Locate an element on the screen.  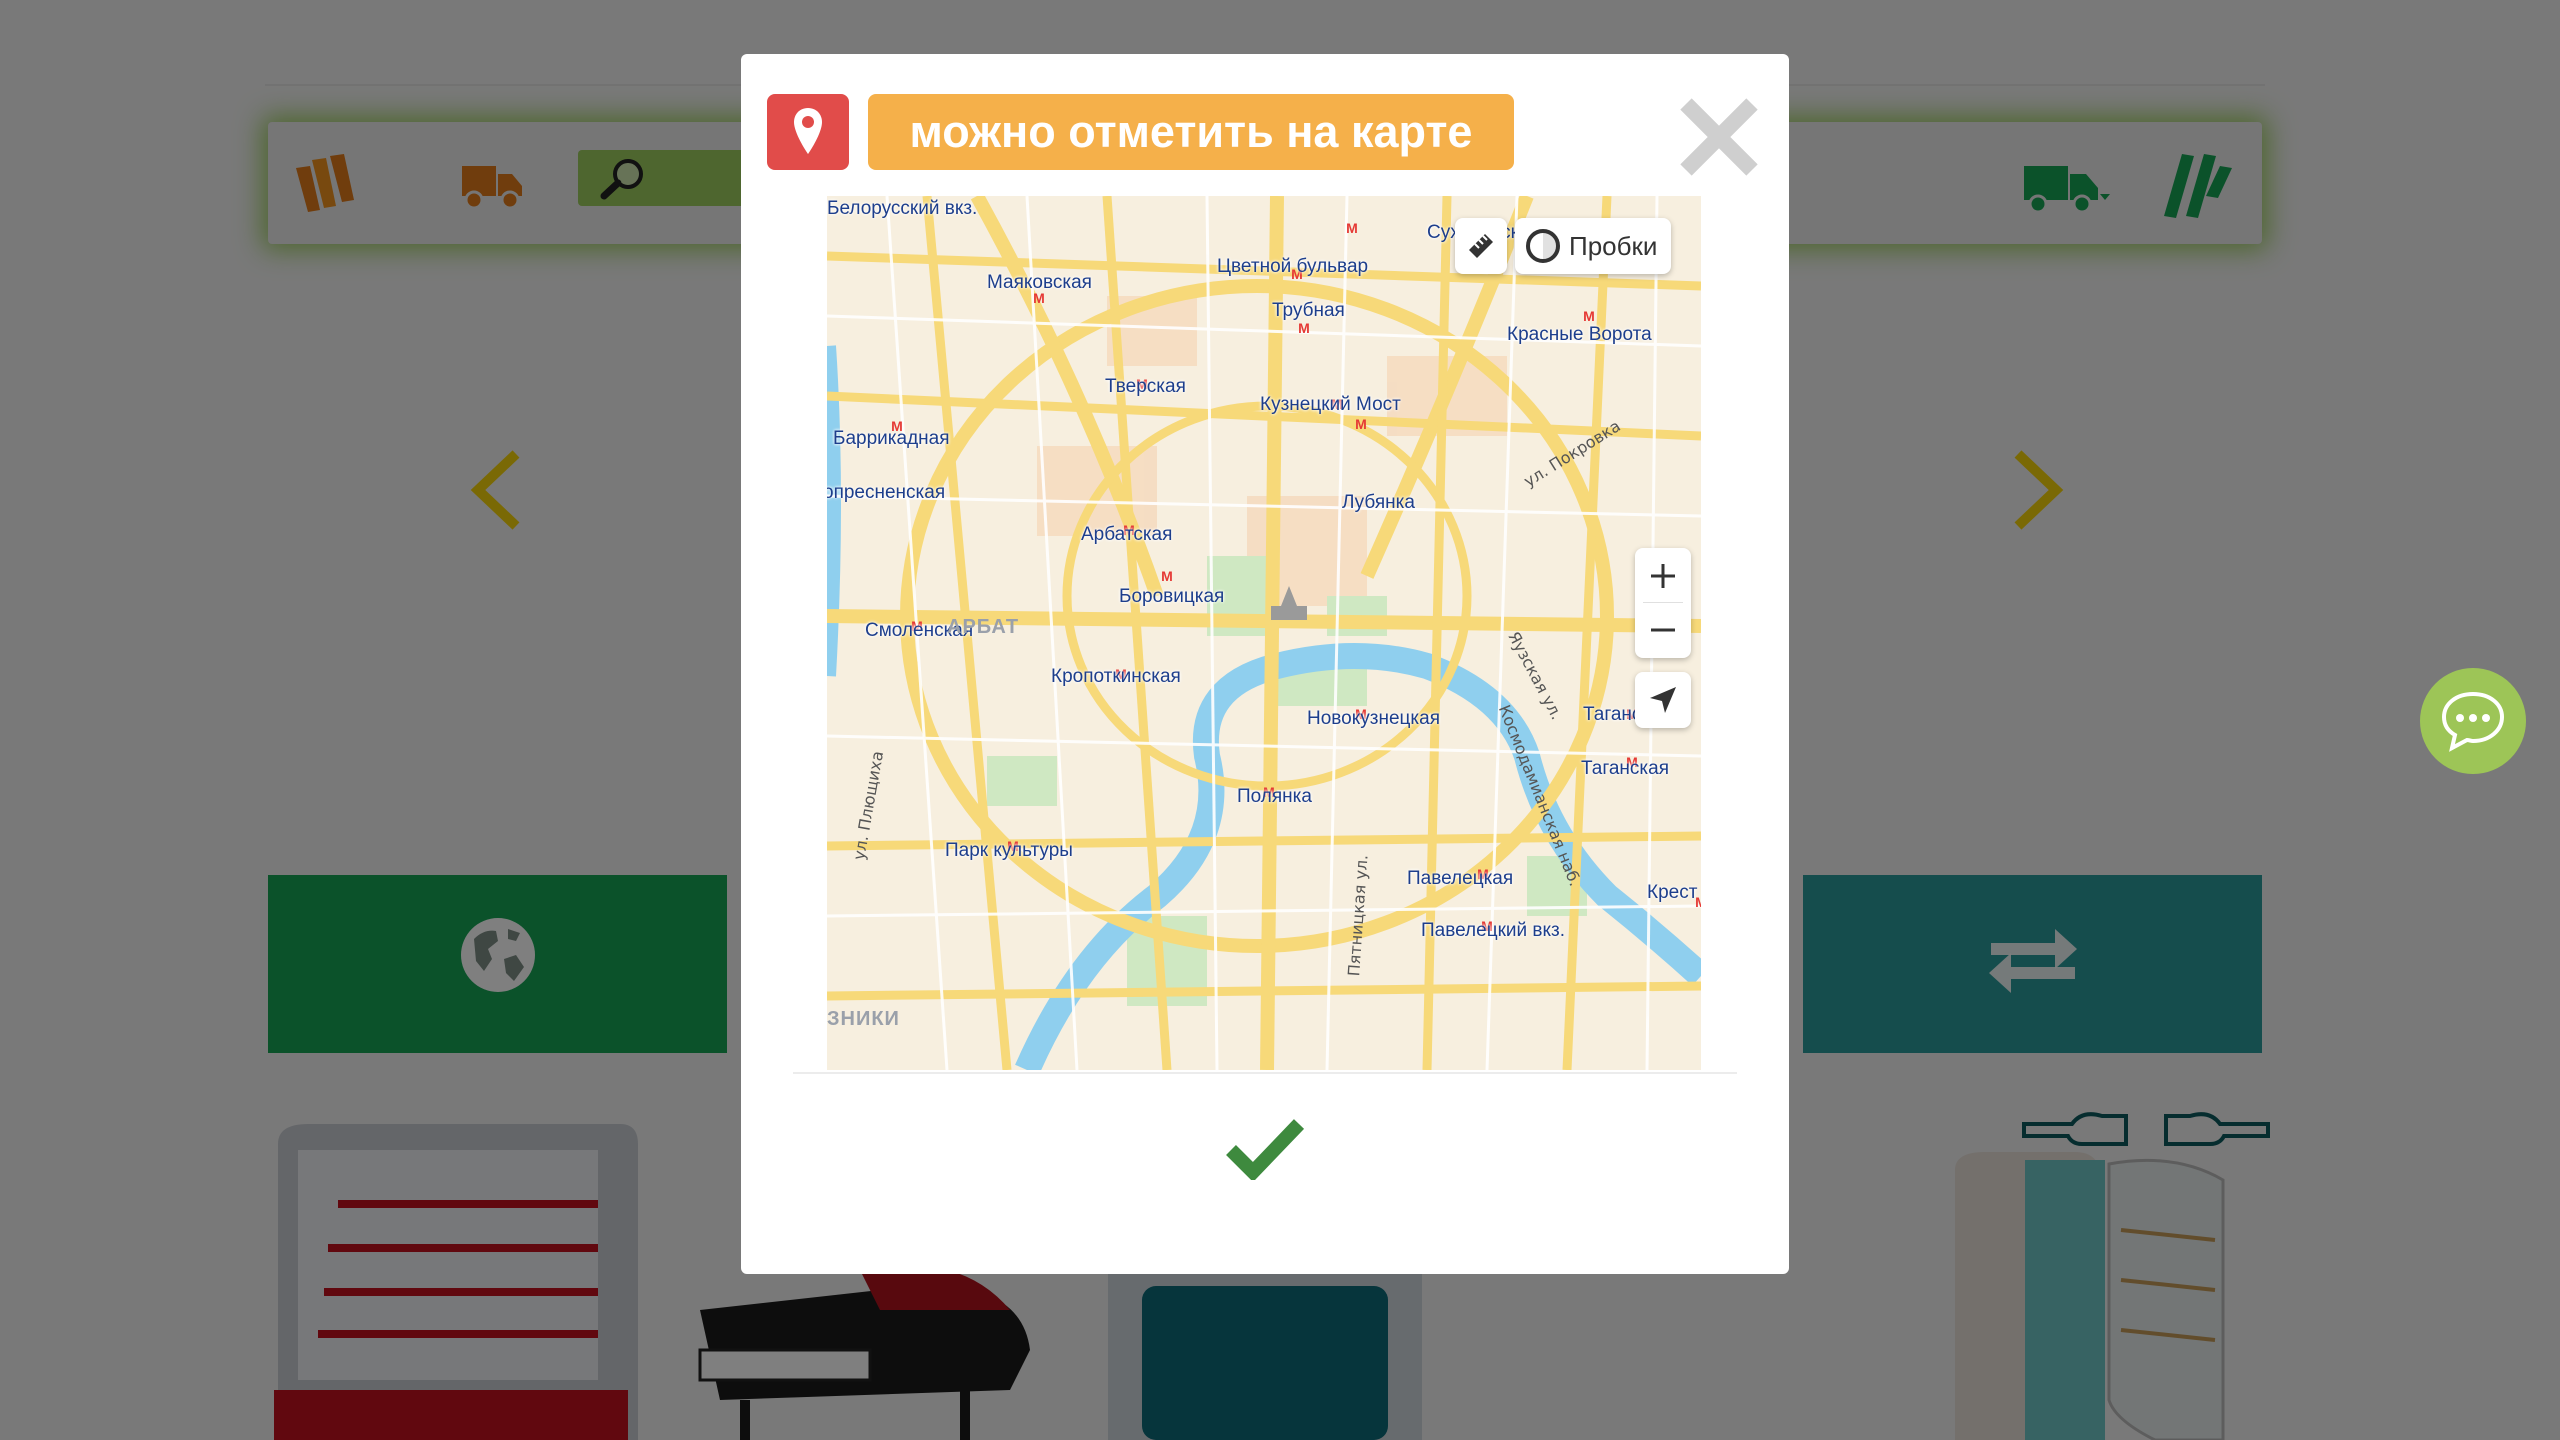
metro-station-label: Новокузнецкая is located at coordinates (1373, 718).